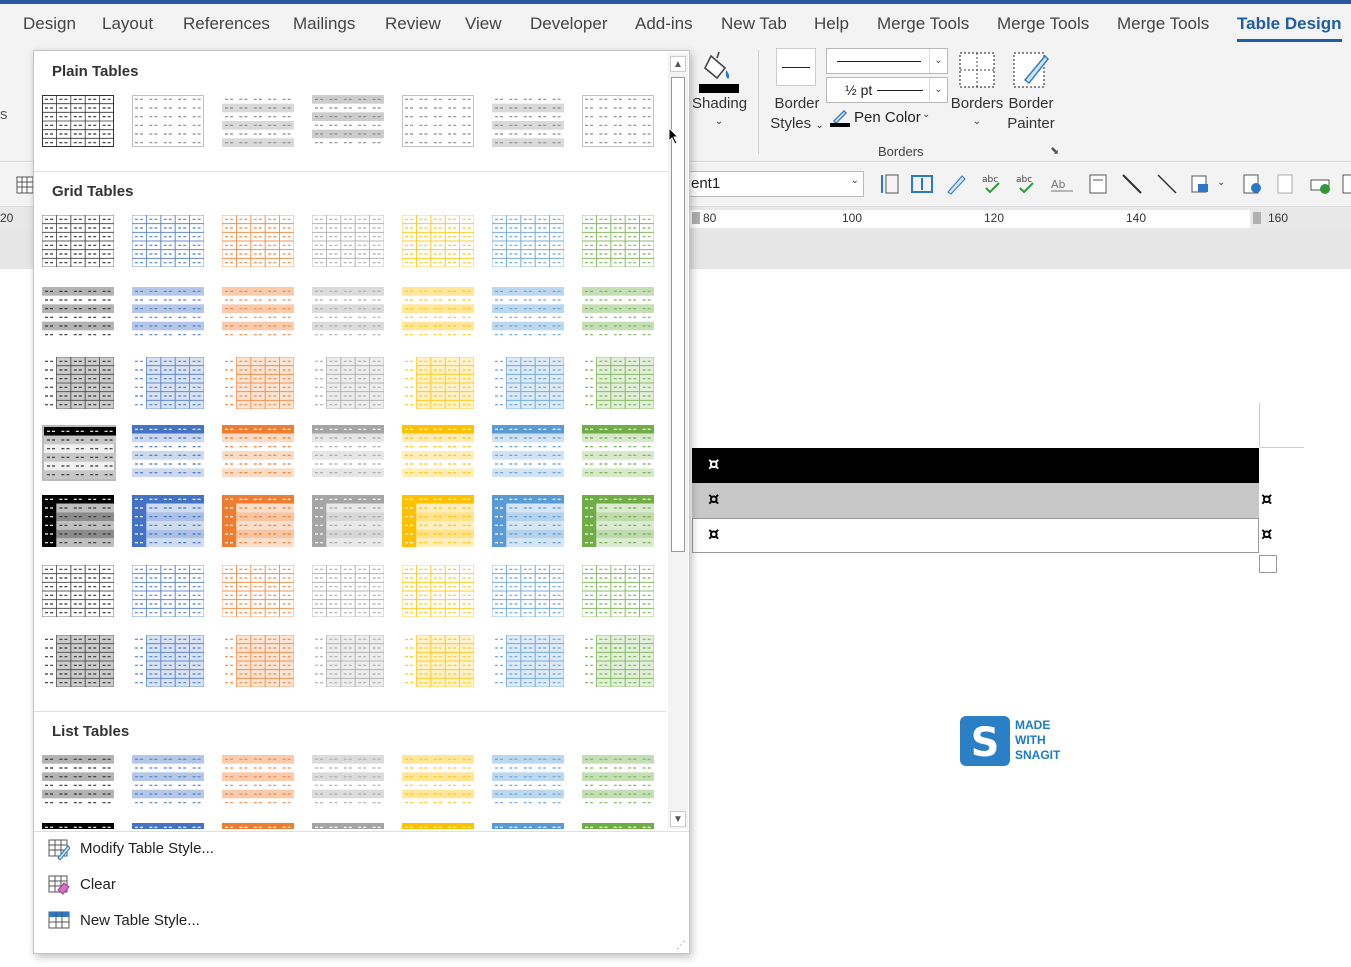  Describe the element at coordinates (754, 24) in the screenshot. I see `tab-new-tab: New Tab` at that location.